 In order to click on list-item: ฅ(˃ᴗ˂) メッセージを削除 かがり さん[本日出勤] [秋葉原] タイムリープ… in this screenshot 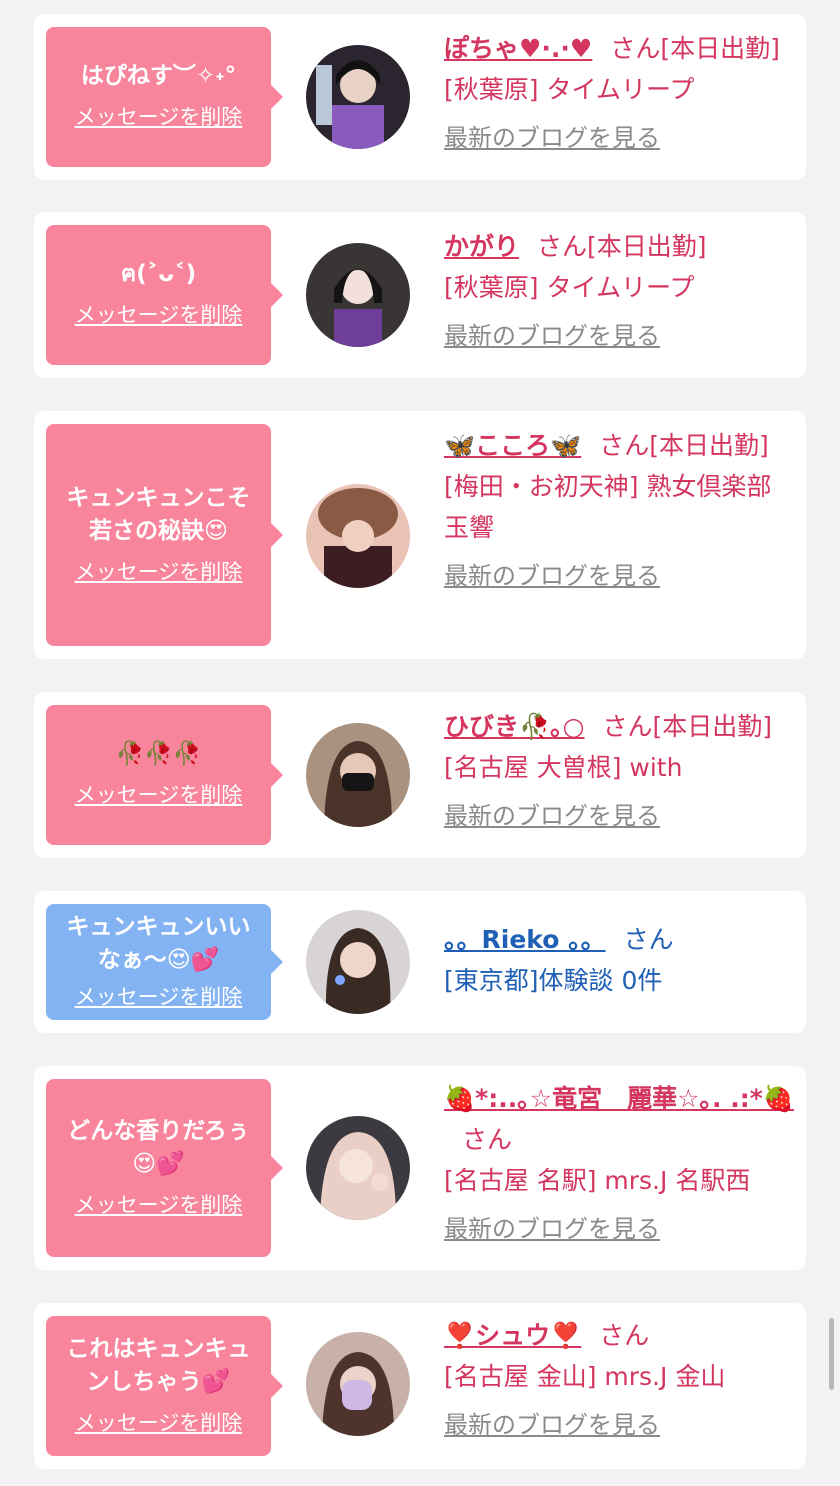, I will do `click(420, 295)`.